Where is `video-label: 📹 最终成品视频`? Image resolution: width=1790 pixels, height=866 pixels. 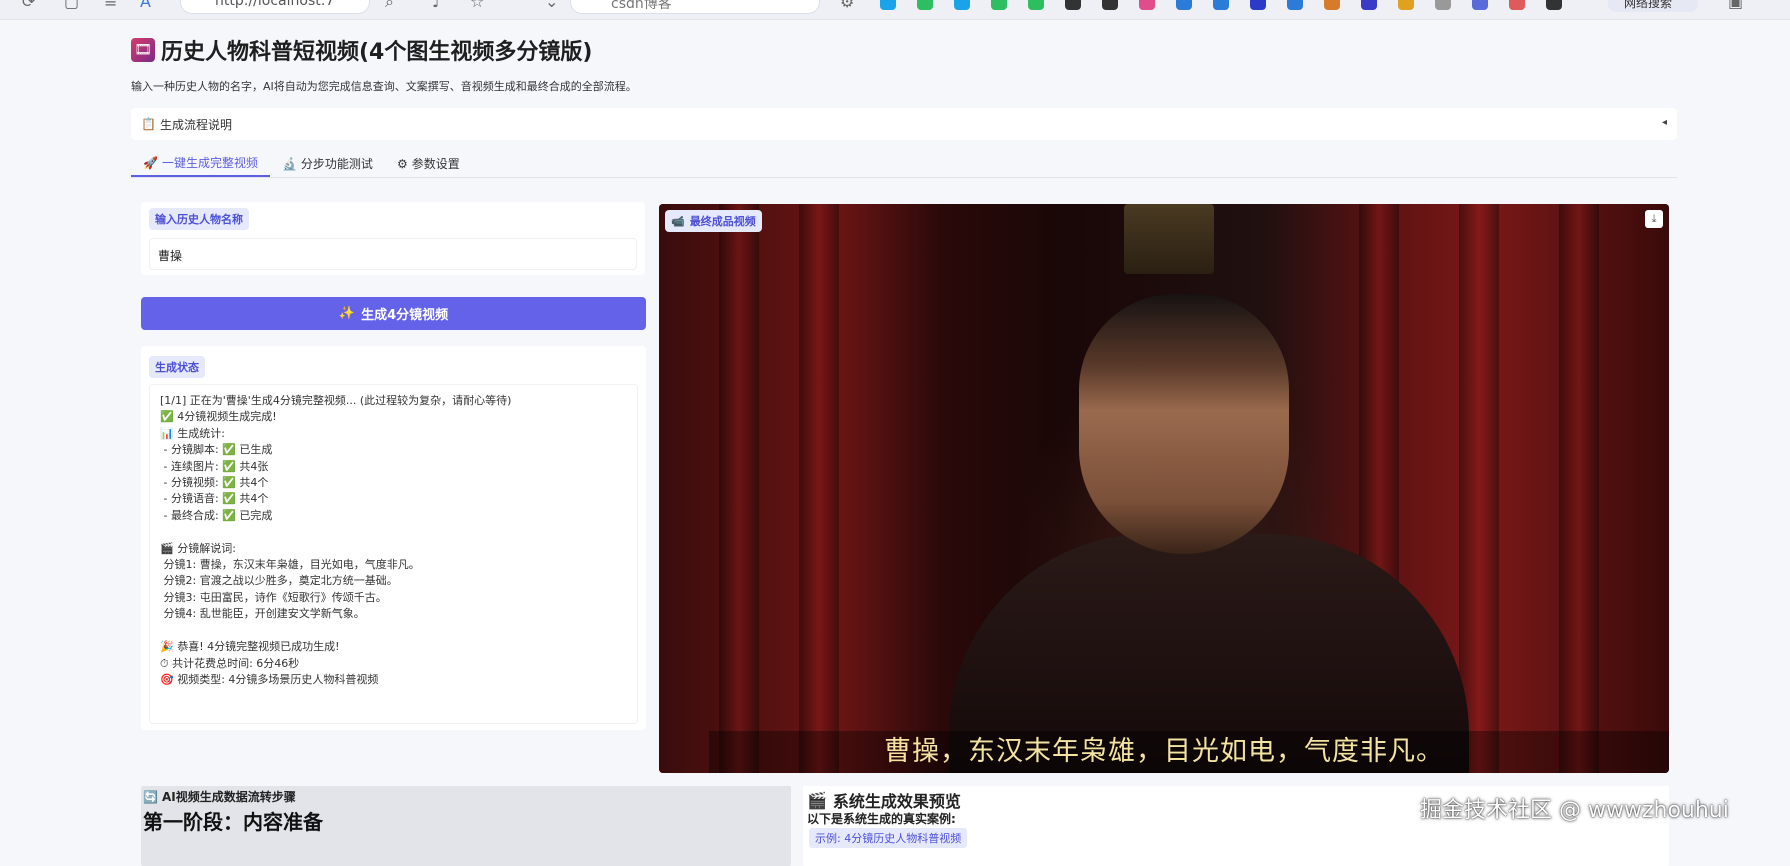 video-label: 📹 最终成品视频 is located at coordinates (713, 221).